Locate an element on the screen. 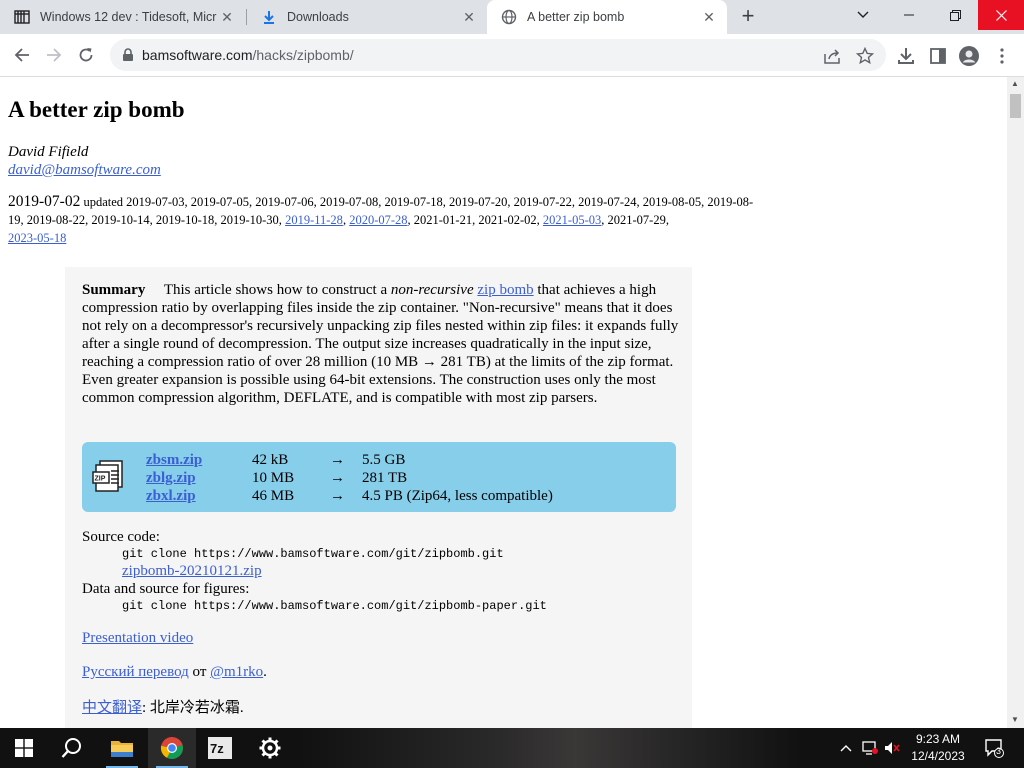 The width and height of the screenshot is (1024, 768). share-icon is located at coordinates (833, 56).